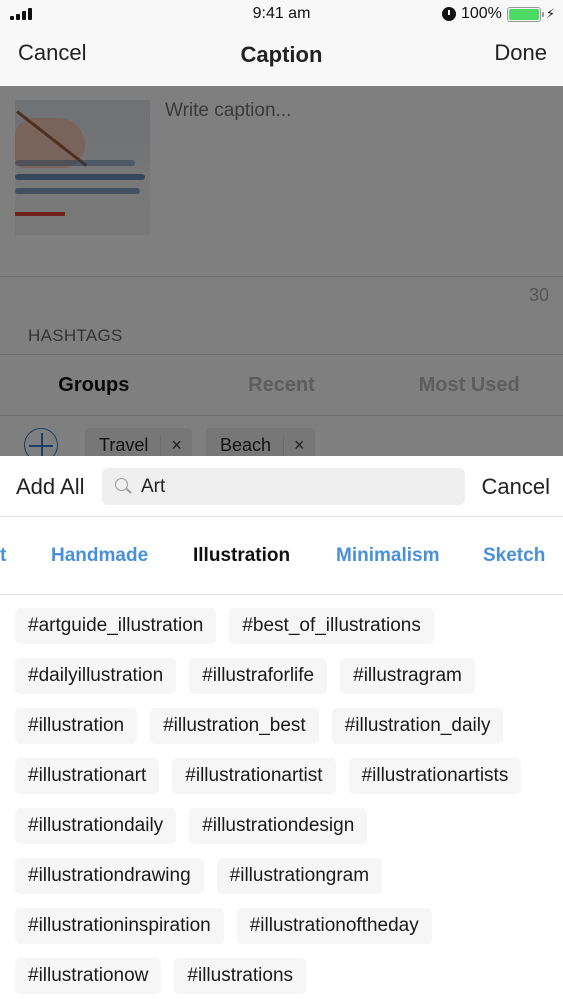 The width and height of the screenshot is (563, 1000). I want to click on battery-icon, so click(525, 14).